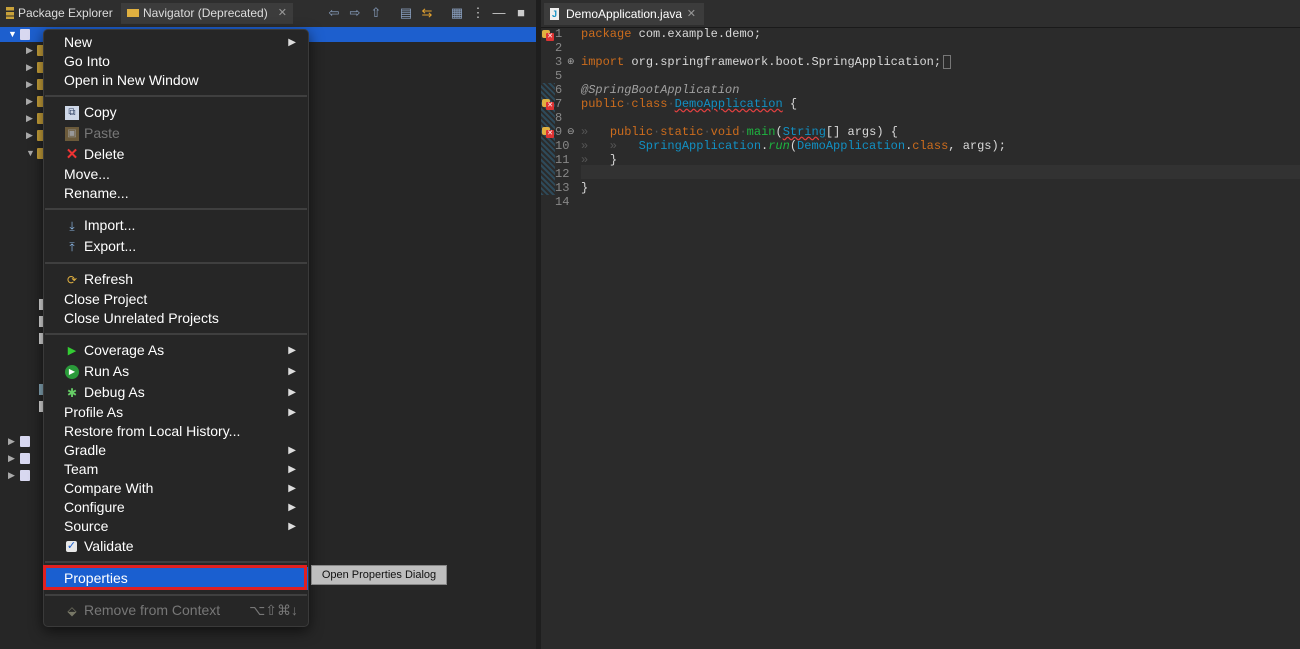  I want to click on collapse-all-icon: ▤, so click(406, 13).